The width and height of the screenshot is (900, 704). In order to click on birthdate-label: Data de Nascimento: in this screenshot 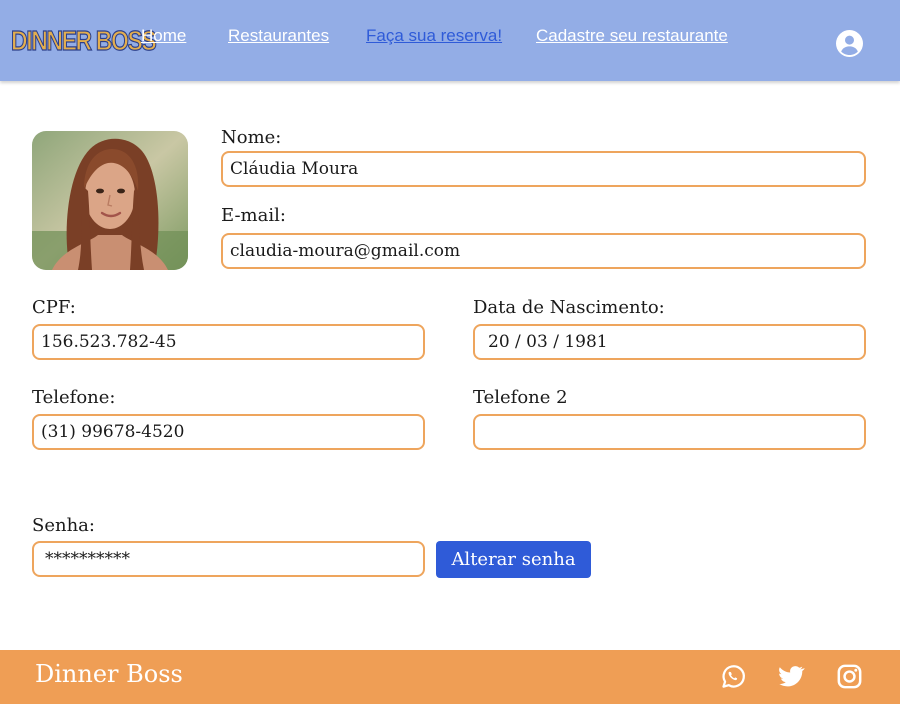, I will do `click(569, 307)`.